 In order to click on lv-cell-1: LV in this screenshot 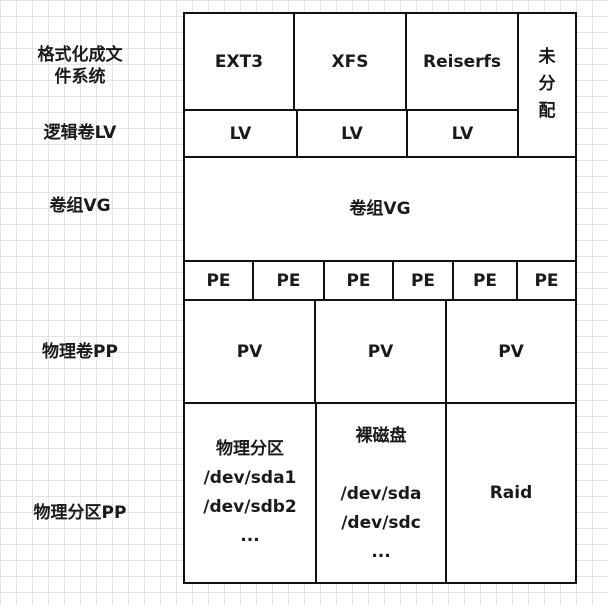, I will do `click(240, 133)`.